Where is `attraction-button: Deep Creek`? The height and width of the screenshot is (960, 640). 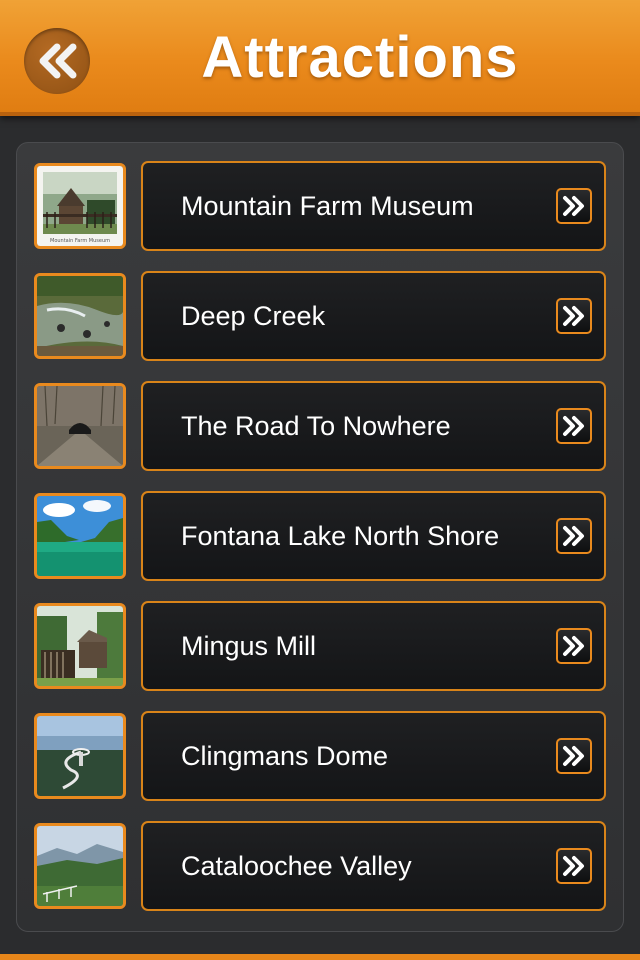 attraction-button: Deep Creek is located at coordinates (373, 316).